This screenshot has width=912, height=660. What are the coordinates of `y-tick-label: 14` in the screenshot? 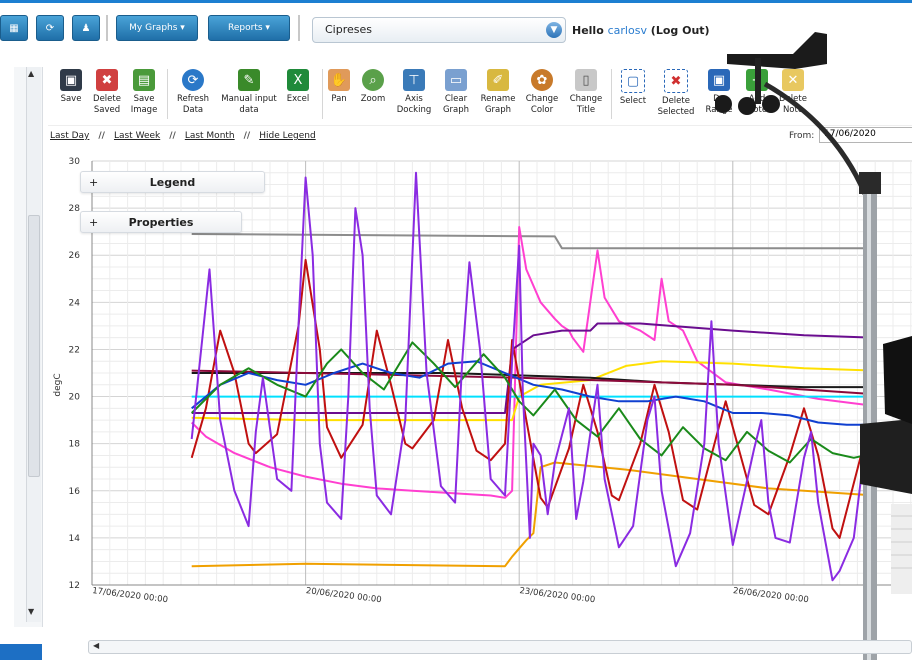 It's located at (75, 539).